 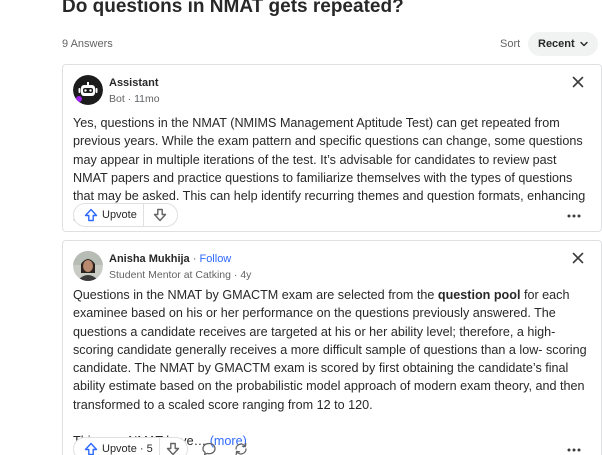 I want to click on author-name: Assistant, so click(x=134, y=83).